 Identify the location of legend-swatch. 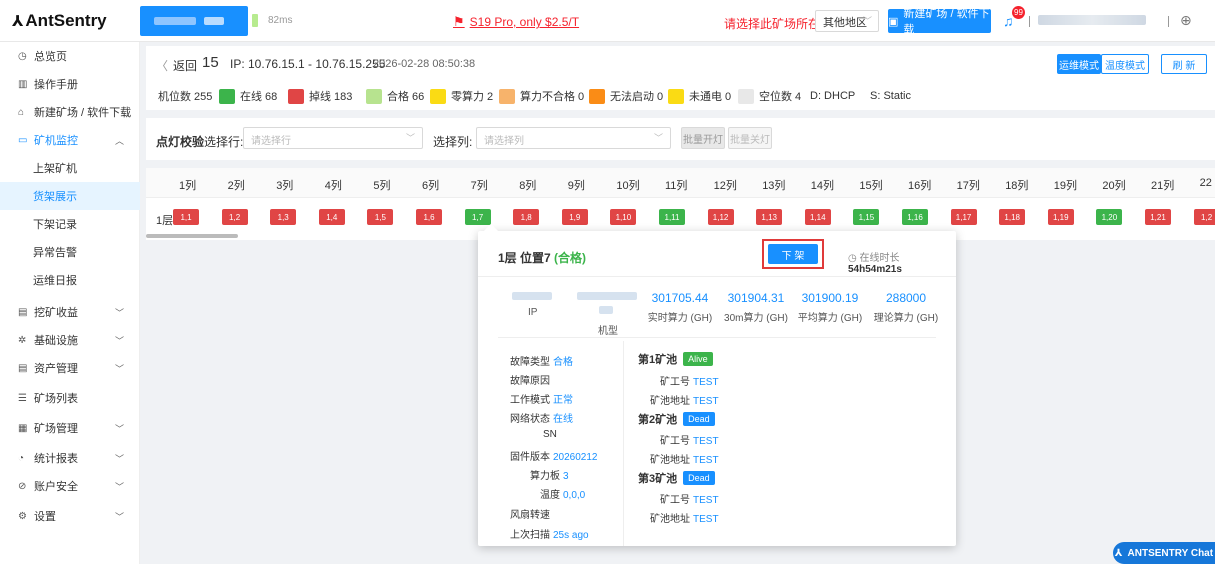
(227, 96).